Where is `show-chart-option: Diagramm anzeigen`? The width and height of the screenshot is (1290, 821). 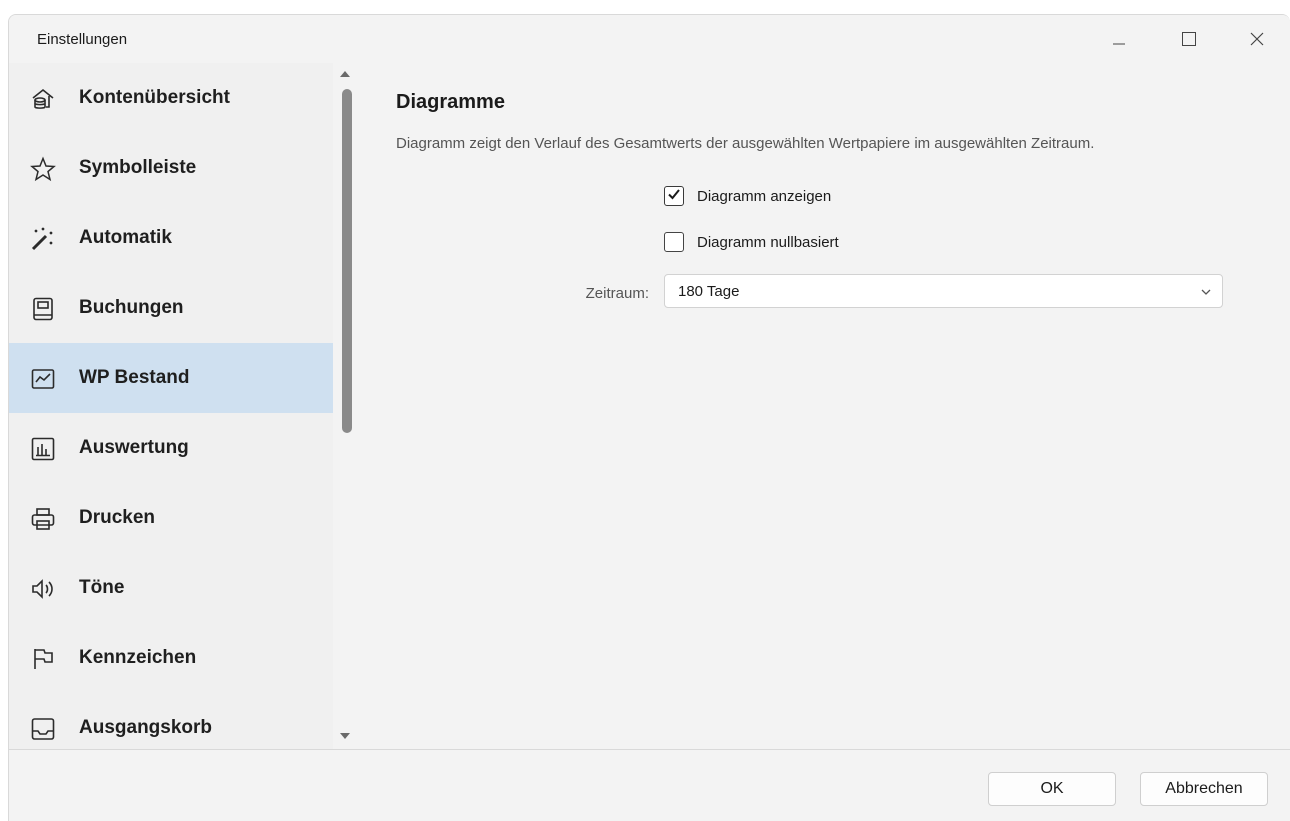
show-chart-option: Diagramm anzeigen is located at coordinates (747, 196).